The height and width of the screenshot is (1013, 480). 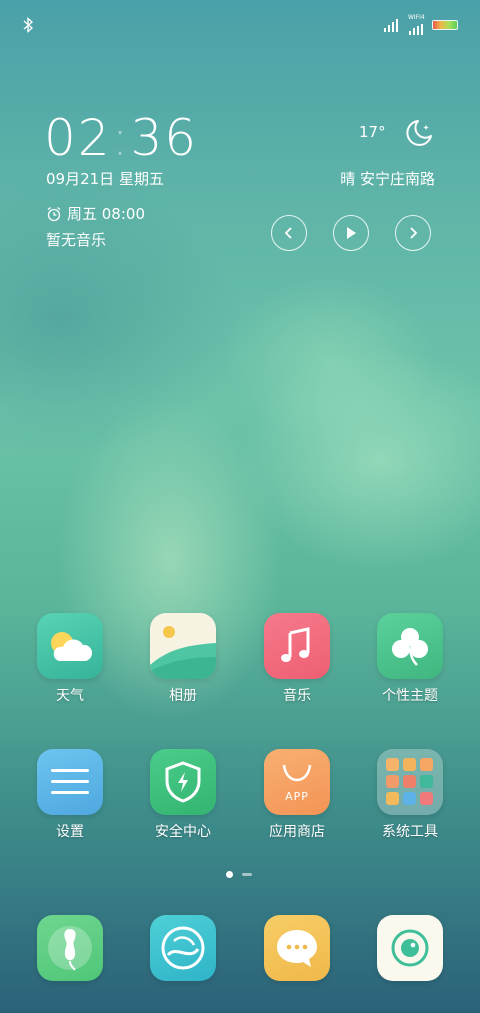 I want to click on prev-icon, so click(x=288, y=233).